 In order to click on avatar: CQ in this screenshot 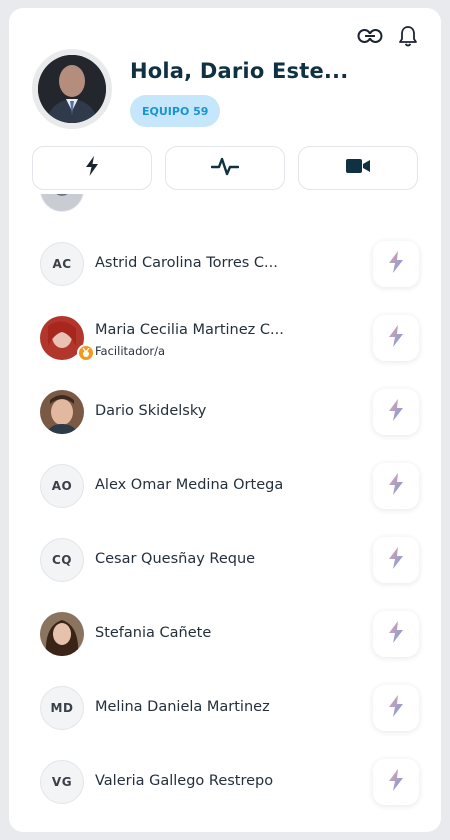, I will do `click(62, 560)`.